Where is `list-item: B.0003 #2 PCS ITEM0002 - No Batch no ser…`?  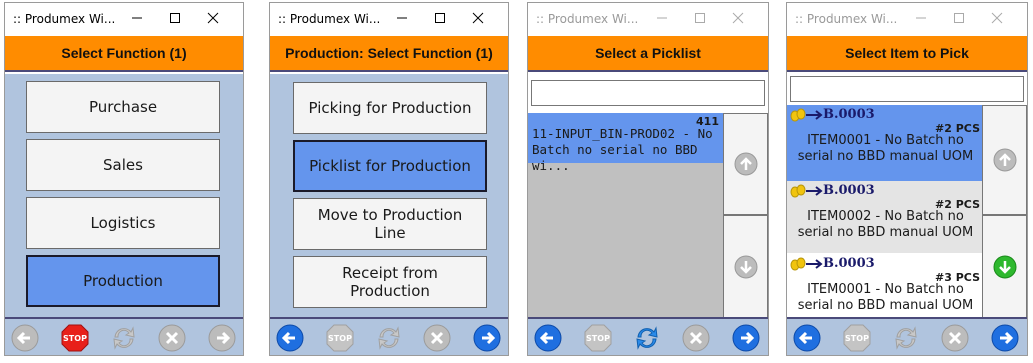 list-item: B.0003 #2 PCS ITEM0002 - No Batch no ser… is located at coordinates (884, 217).